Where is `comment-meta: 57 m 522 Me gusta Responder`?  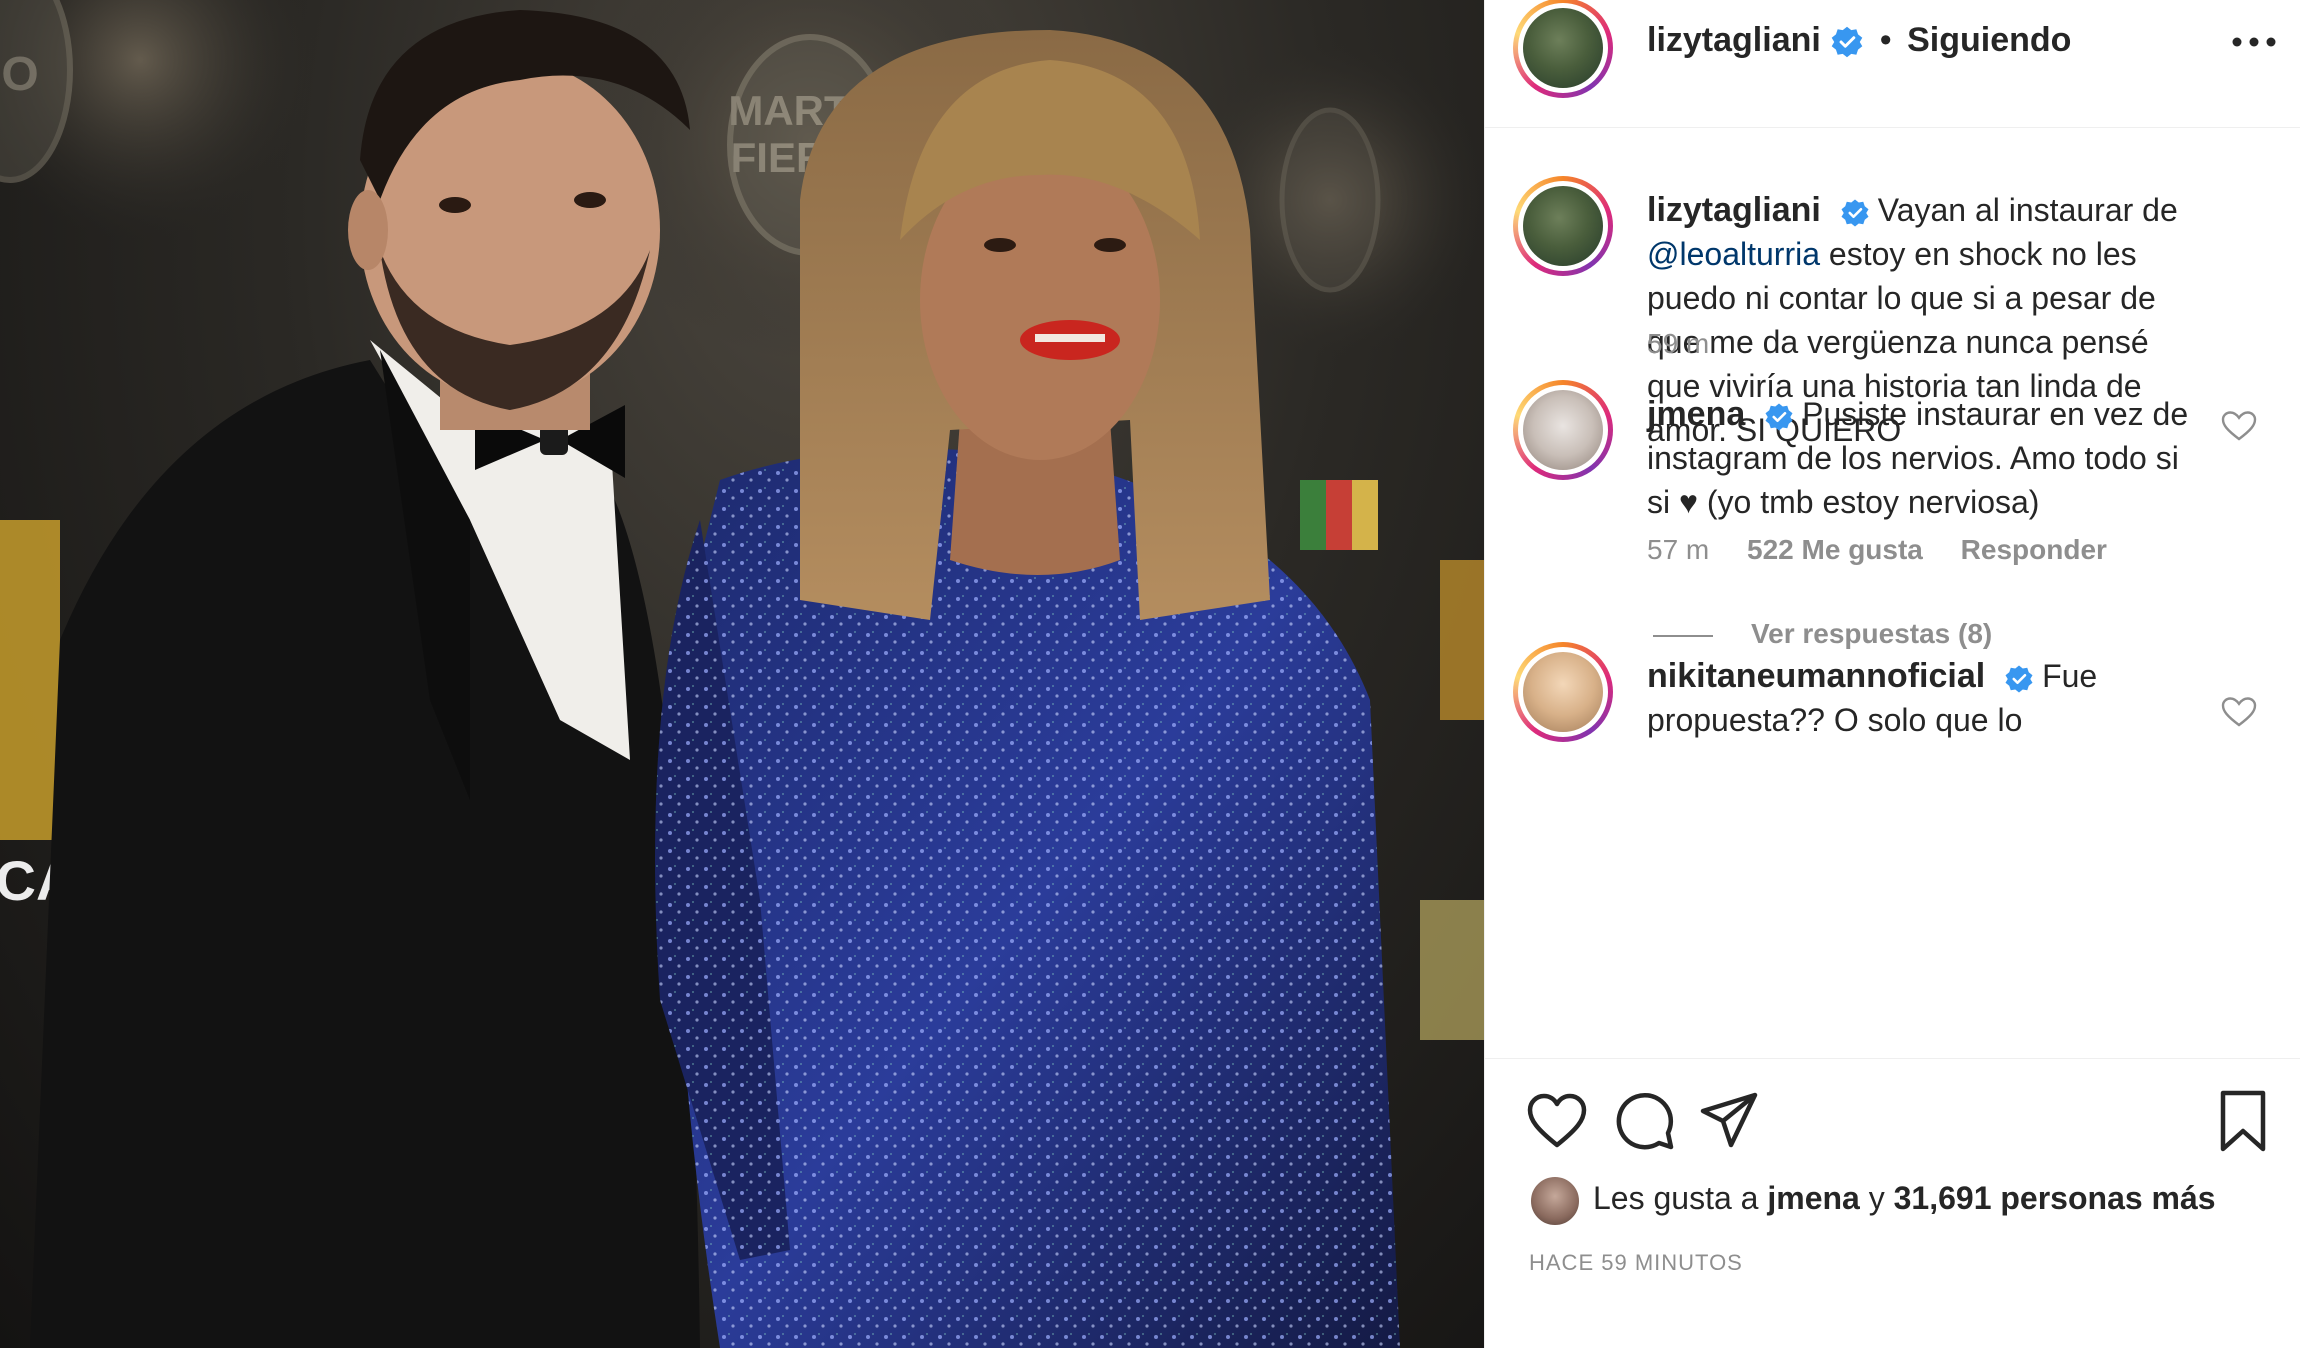 comment-meta: 57 m 522 Me gusta Responder is located at coordinates (1892, 550).